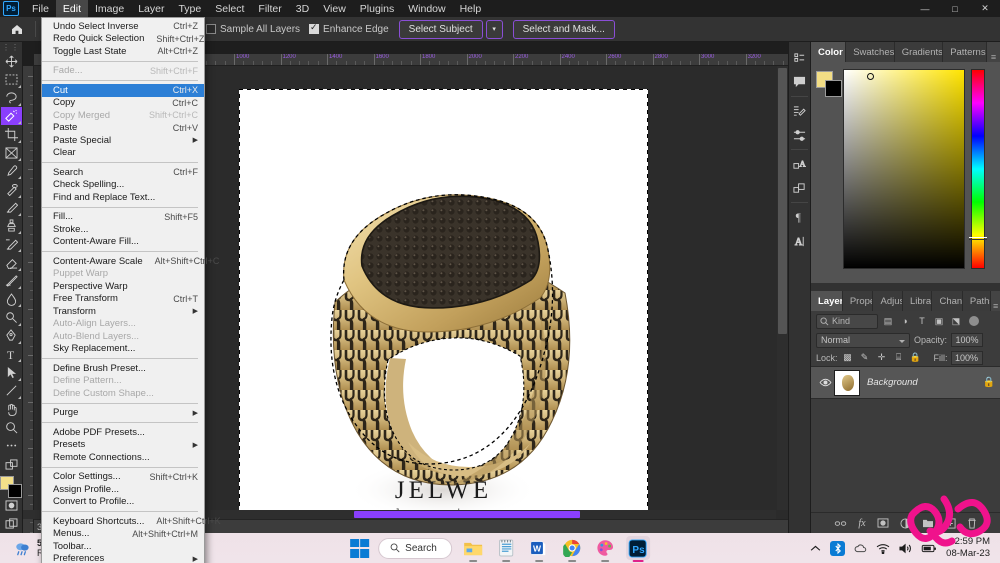  What do you see at coordinates (977, 301) in the screenshot?
I see `tab-paths: Paths` at bounding box center [977, 301].